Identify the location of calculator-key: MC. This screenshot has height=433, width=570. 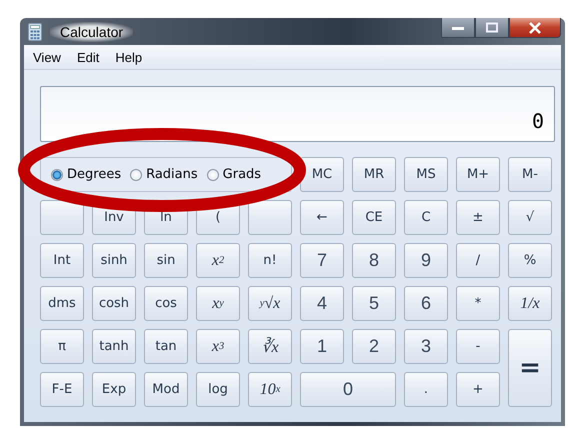
(322, 174).